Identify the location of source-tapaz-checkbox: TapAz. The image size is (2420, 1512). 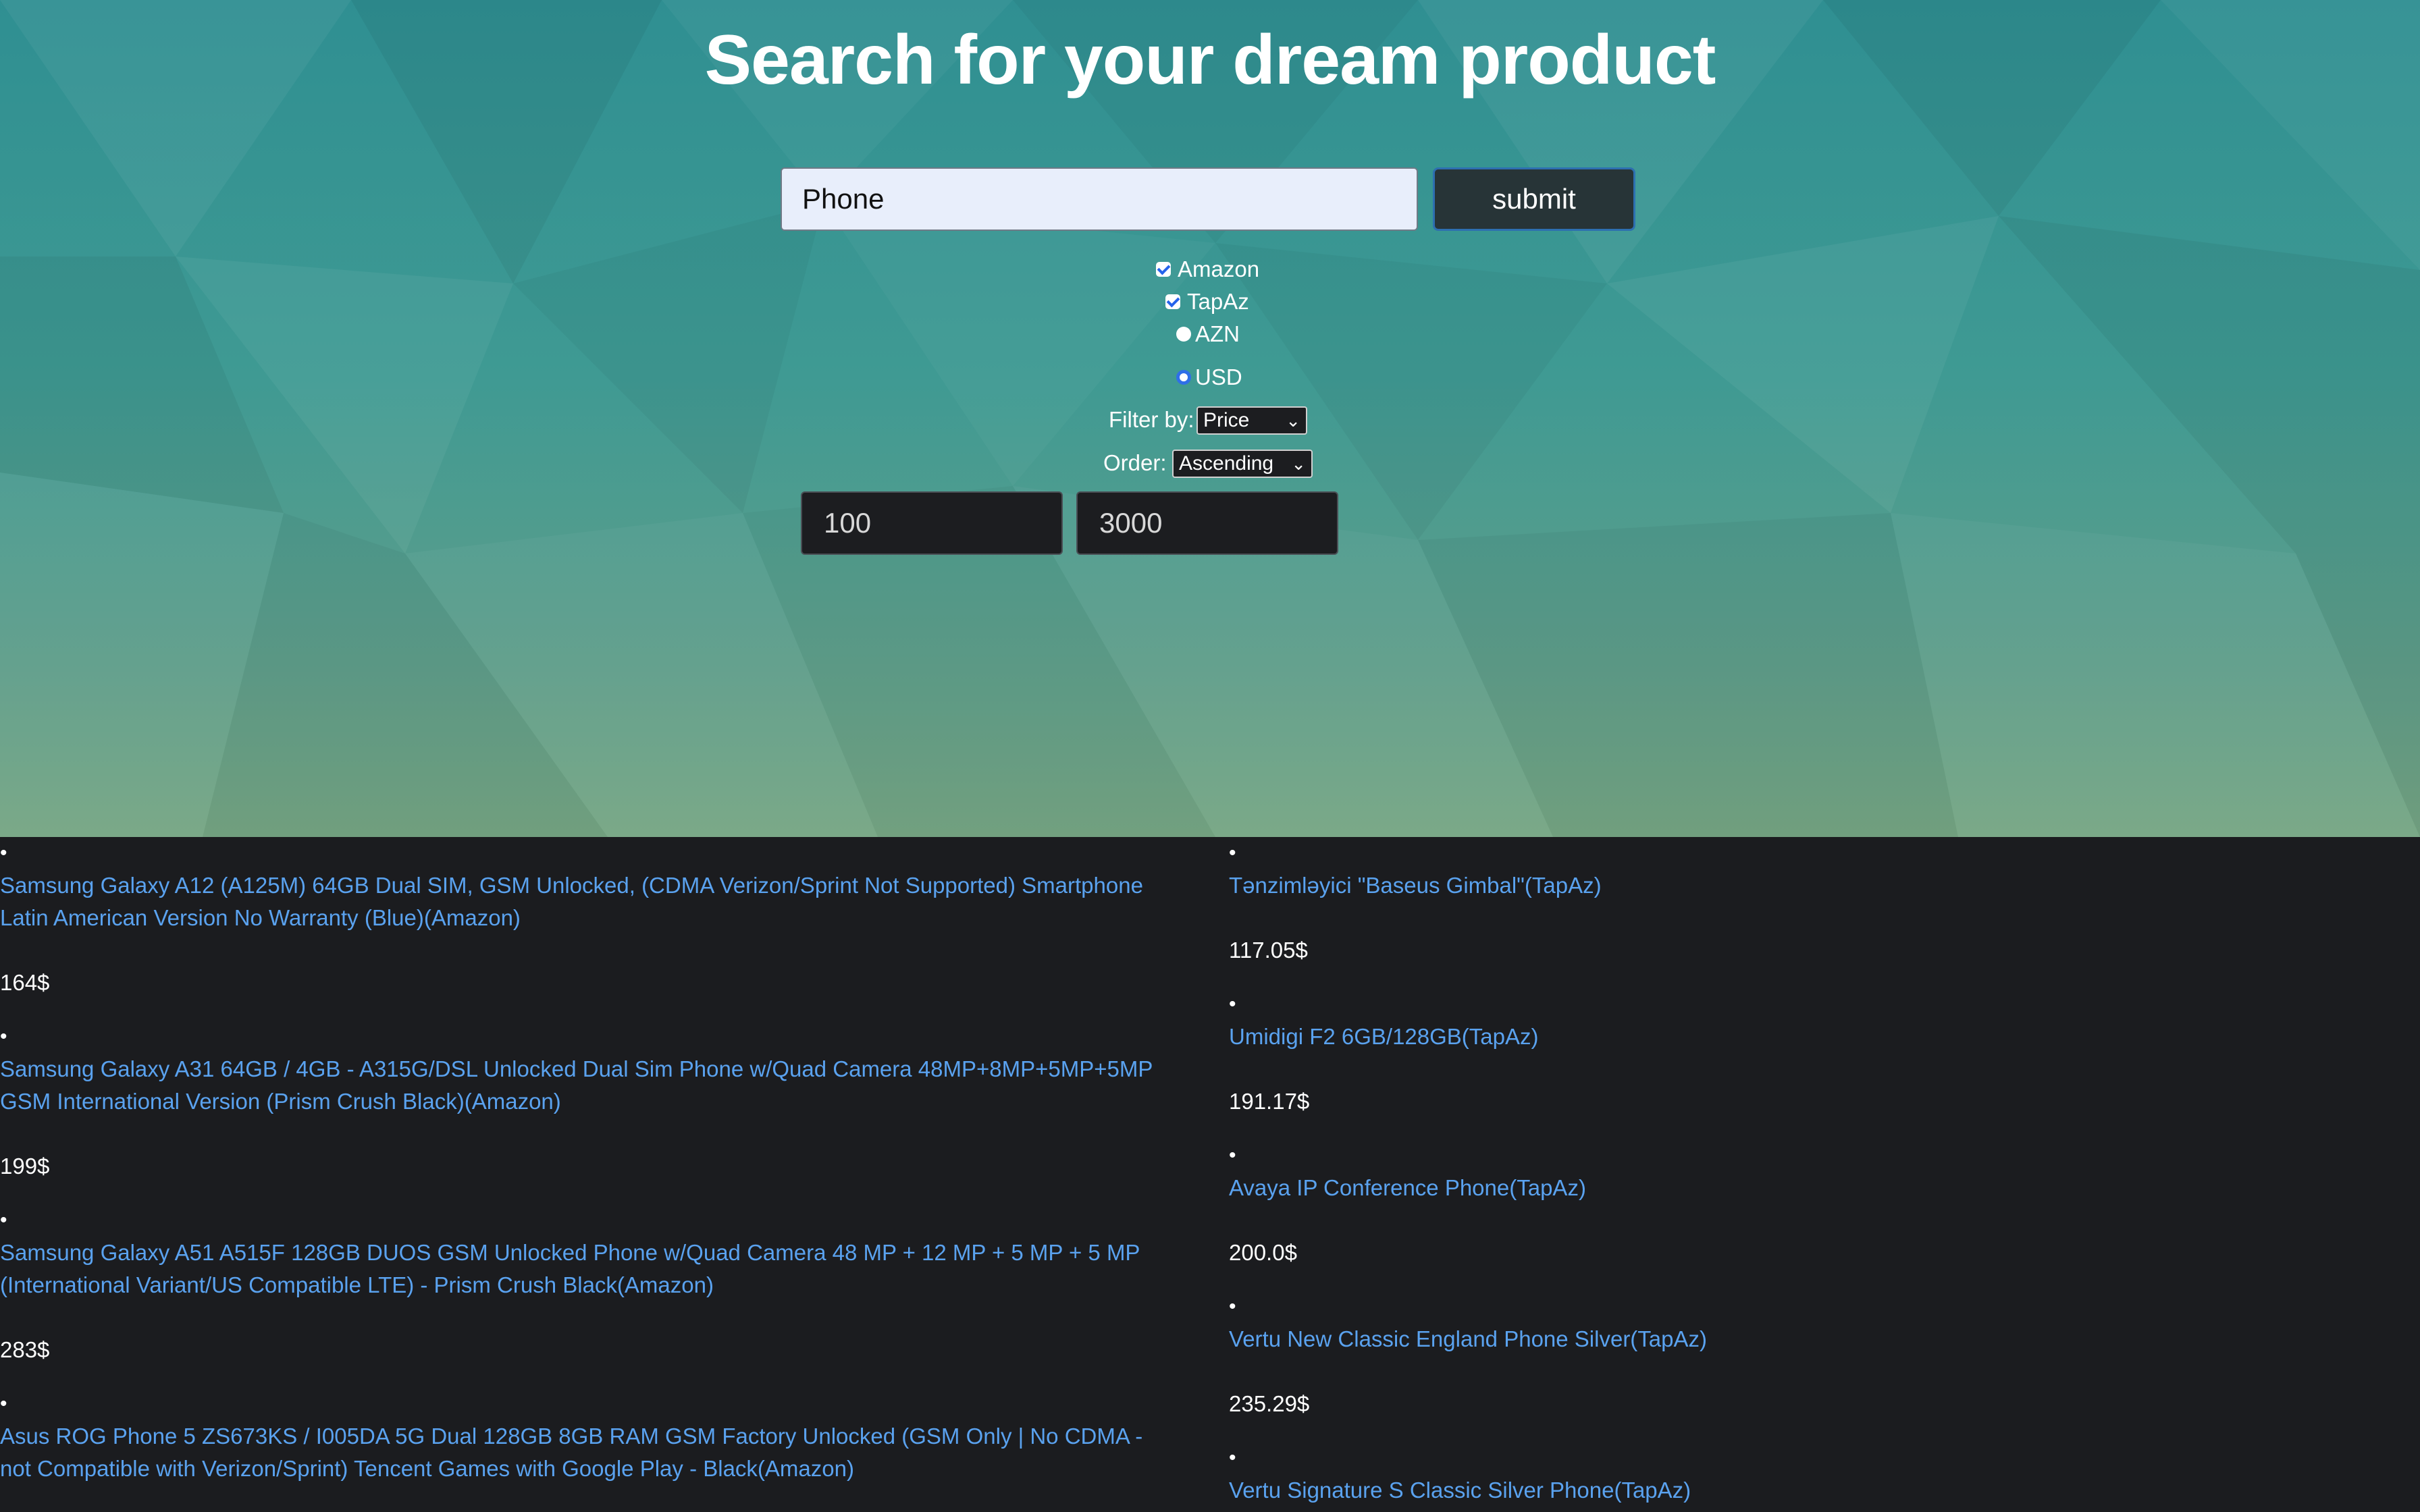
(1207, 302).